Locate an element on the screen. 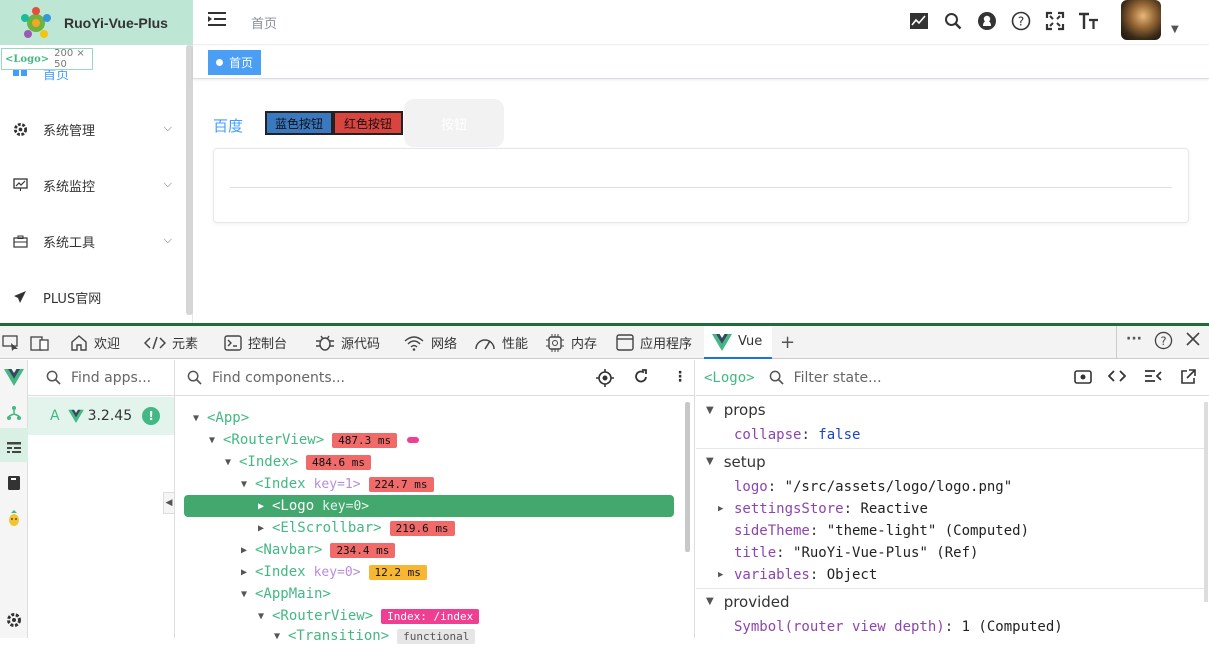  menu-item-monitor: 系统监控 ⌵ is located at coordinates (93, 185).